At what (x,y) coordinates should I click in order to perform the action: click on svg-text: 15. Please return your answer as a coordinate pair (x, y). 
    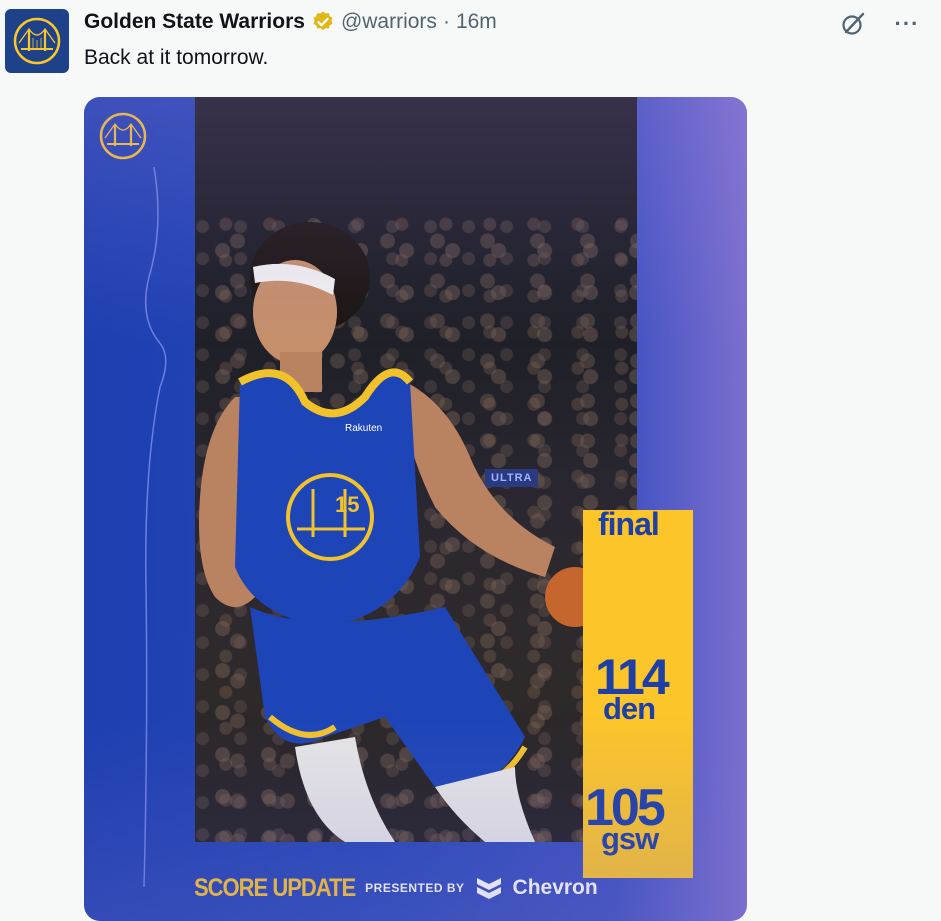
    Looking at the image, I should click on (347, 504).